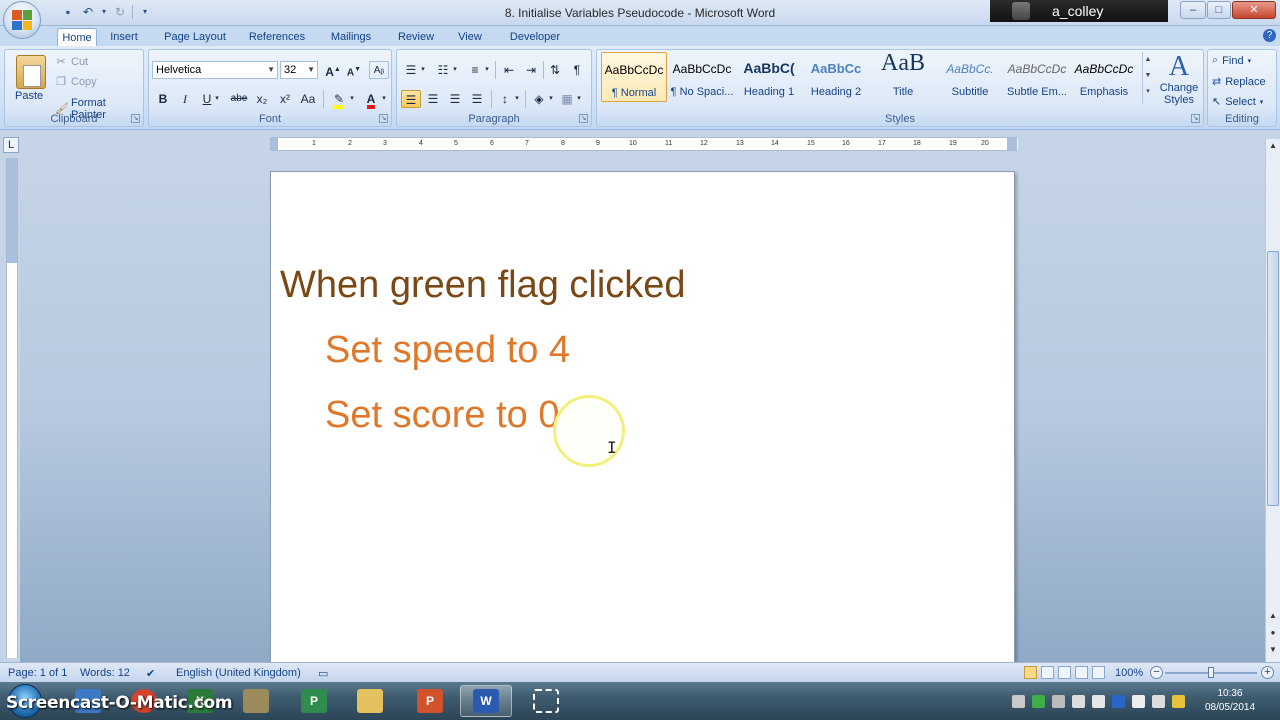 The width and height of the screenshot is (1280, 720). I want to click on align-right-button: ☰, so click(455, 99).